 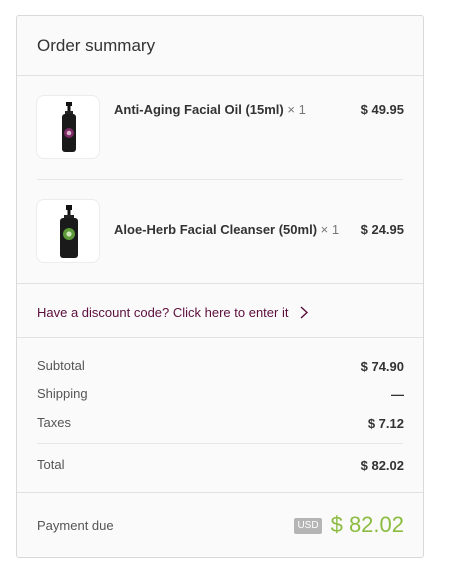 I want to click on product-name: Aloe-Herb Facial Cleanser (50ml) × 1, so click(x=226, y=229).